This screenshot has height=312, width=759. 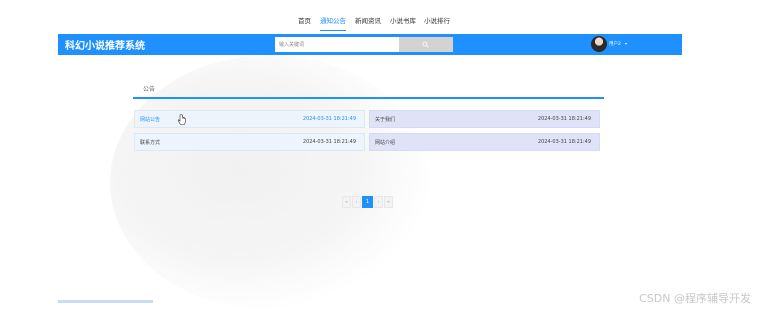 What do you see at coordinates (388, 202) in the screenshot?
I see `last-page-button: »` at bounding box center [388, 202].